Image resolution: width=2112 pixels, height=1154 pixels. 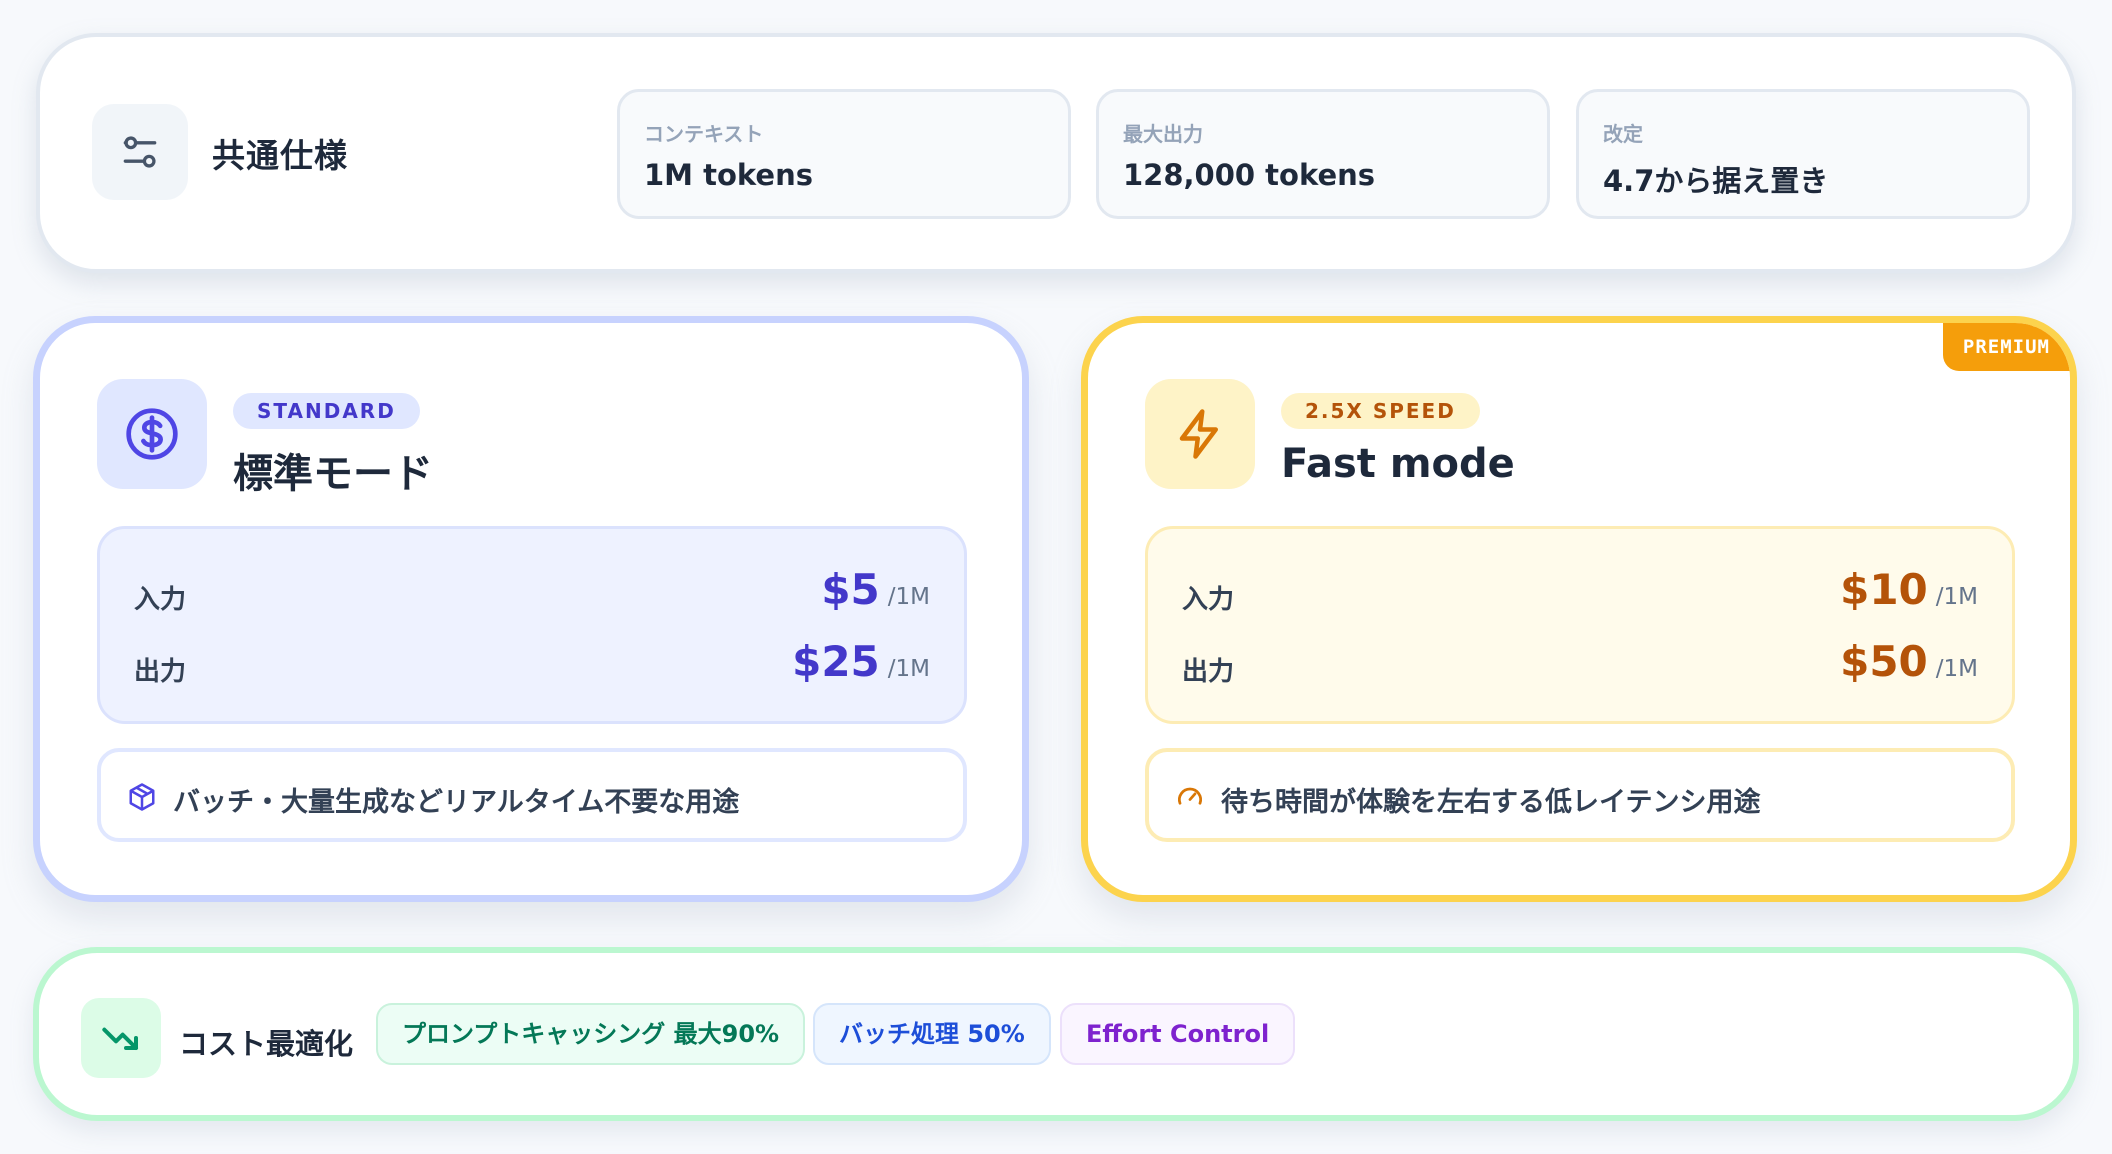 I want to click on gauge-icon, so click(x=1190, y=796).